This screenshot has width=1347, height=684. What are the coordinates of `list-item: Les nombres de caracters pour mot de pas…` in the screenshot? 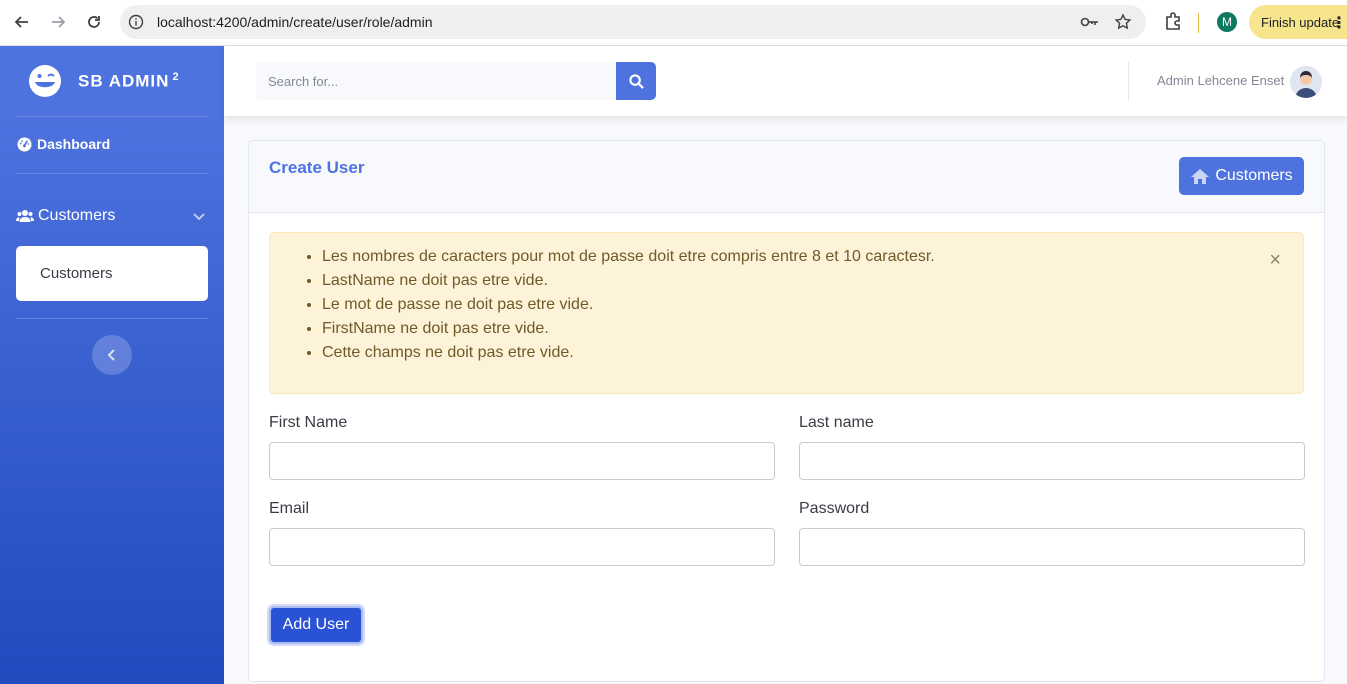 It's located at (628, 260).